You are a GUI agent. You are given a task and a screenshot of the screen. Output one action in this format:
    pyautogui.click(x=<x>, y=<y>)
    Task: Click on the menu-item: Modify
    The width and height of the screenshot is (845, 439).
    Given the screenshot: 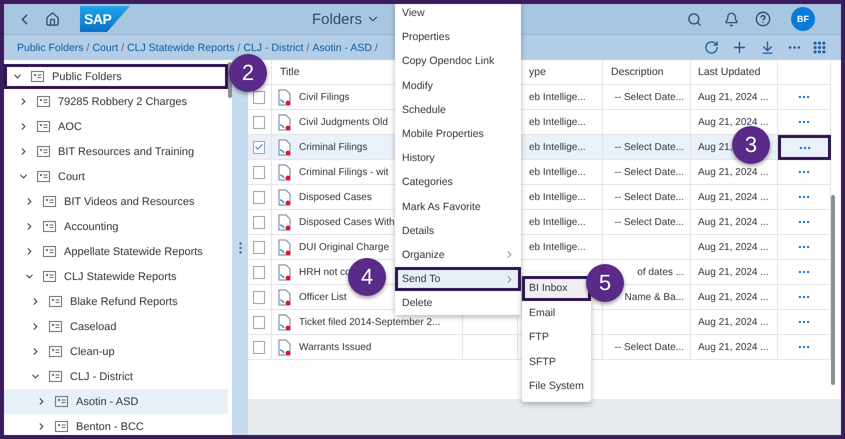 What is the action you would take?
    pyautogui.click(x=458, y=86)
    